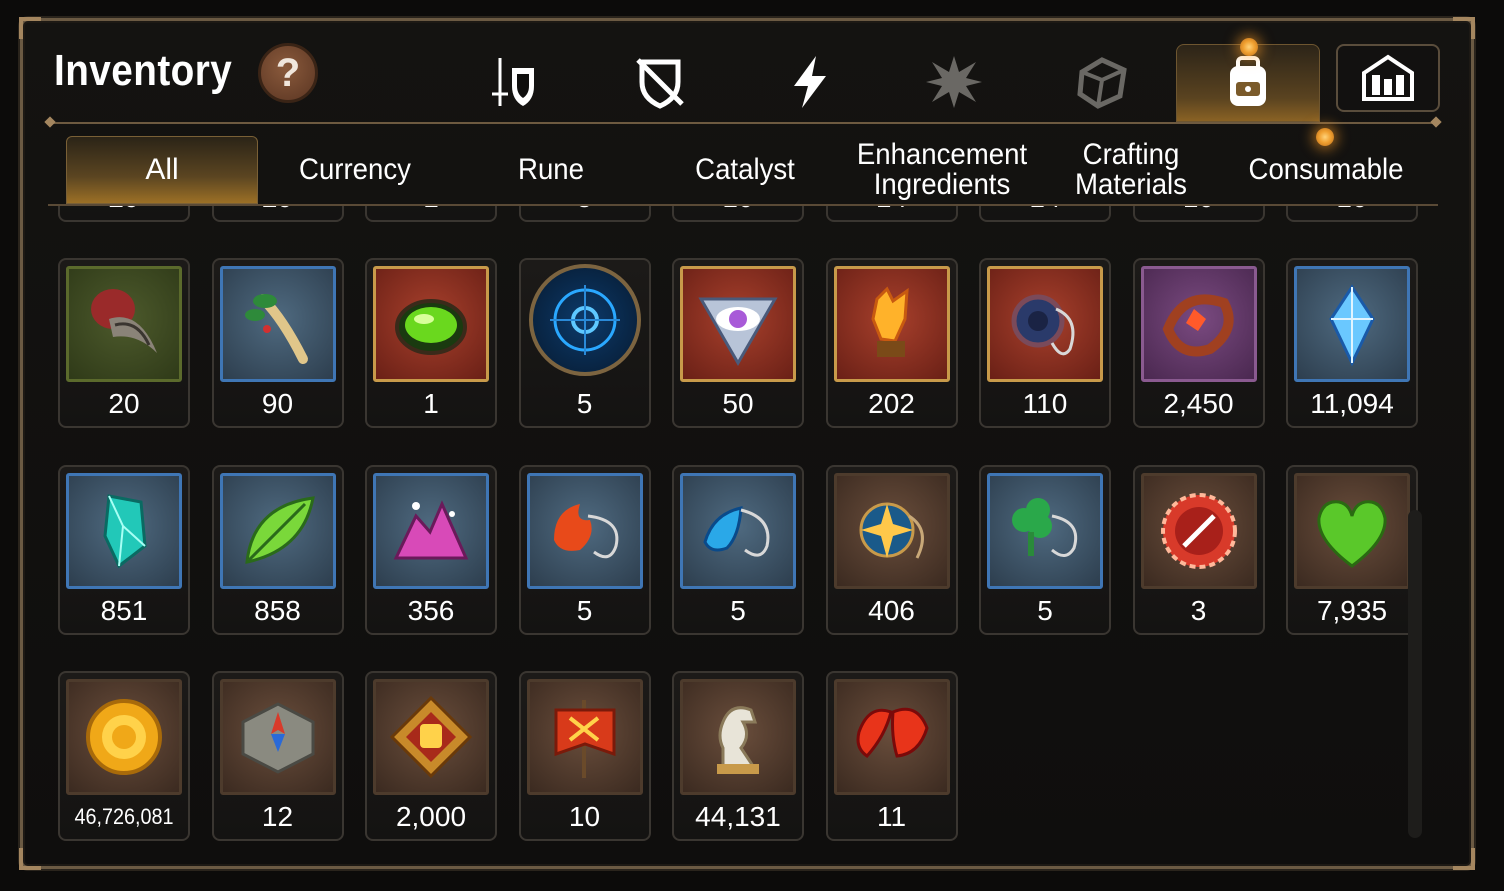  What do you see at coordinates (1198, 403) in the screenshot?
I see `item-count: 2,450` at bounding box center [1198, 403].